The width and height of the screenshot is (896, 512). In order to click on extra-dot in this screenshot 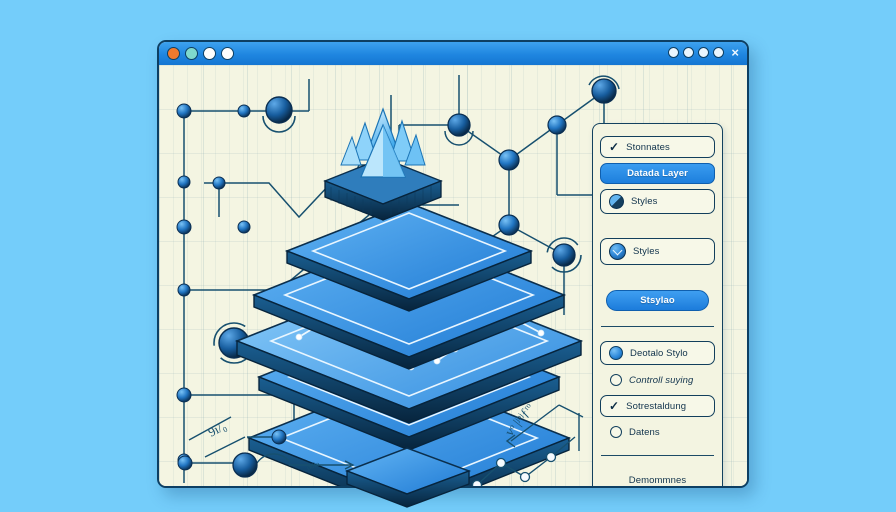, I will do `click(227, 53)`.